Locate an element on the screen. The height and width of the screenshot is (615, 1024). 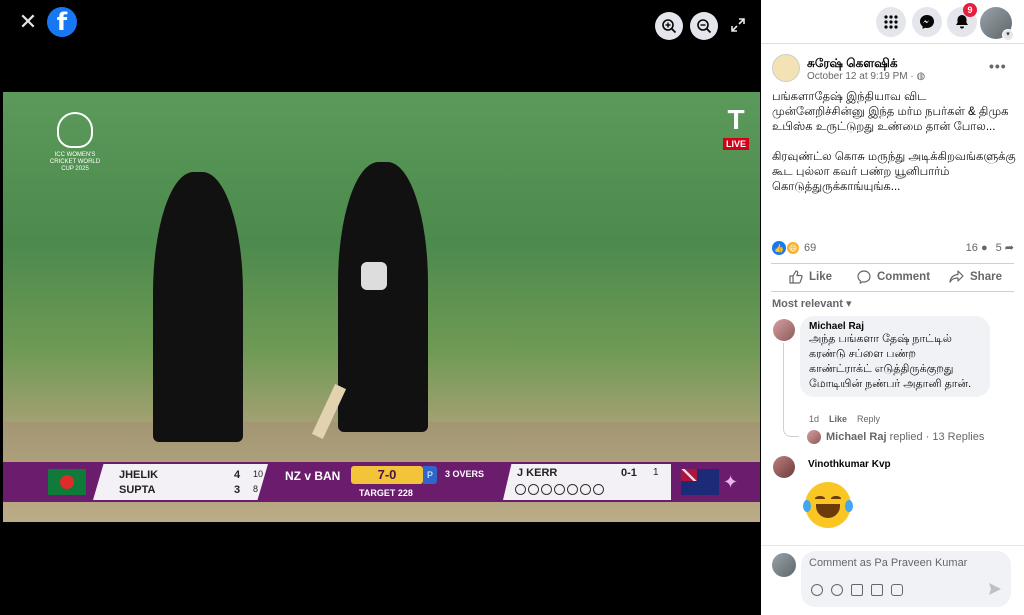
zoom-in-icon is located at coordinates (669, 26).